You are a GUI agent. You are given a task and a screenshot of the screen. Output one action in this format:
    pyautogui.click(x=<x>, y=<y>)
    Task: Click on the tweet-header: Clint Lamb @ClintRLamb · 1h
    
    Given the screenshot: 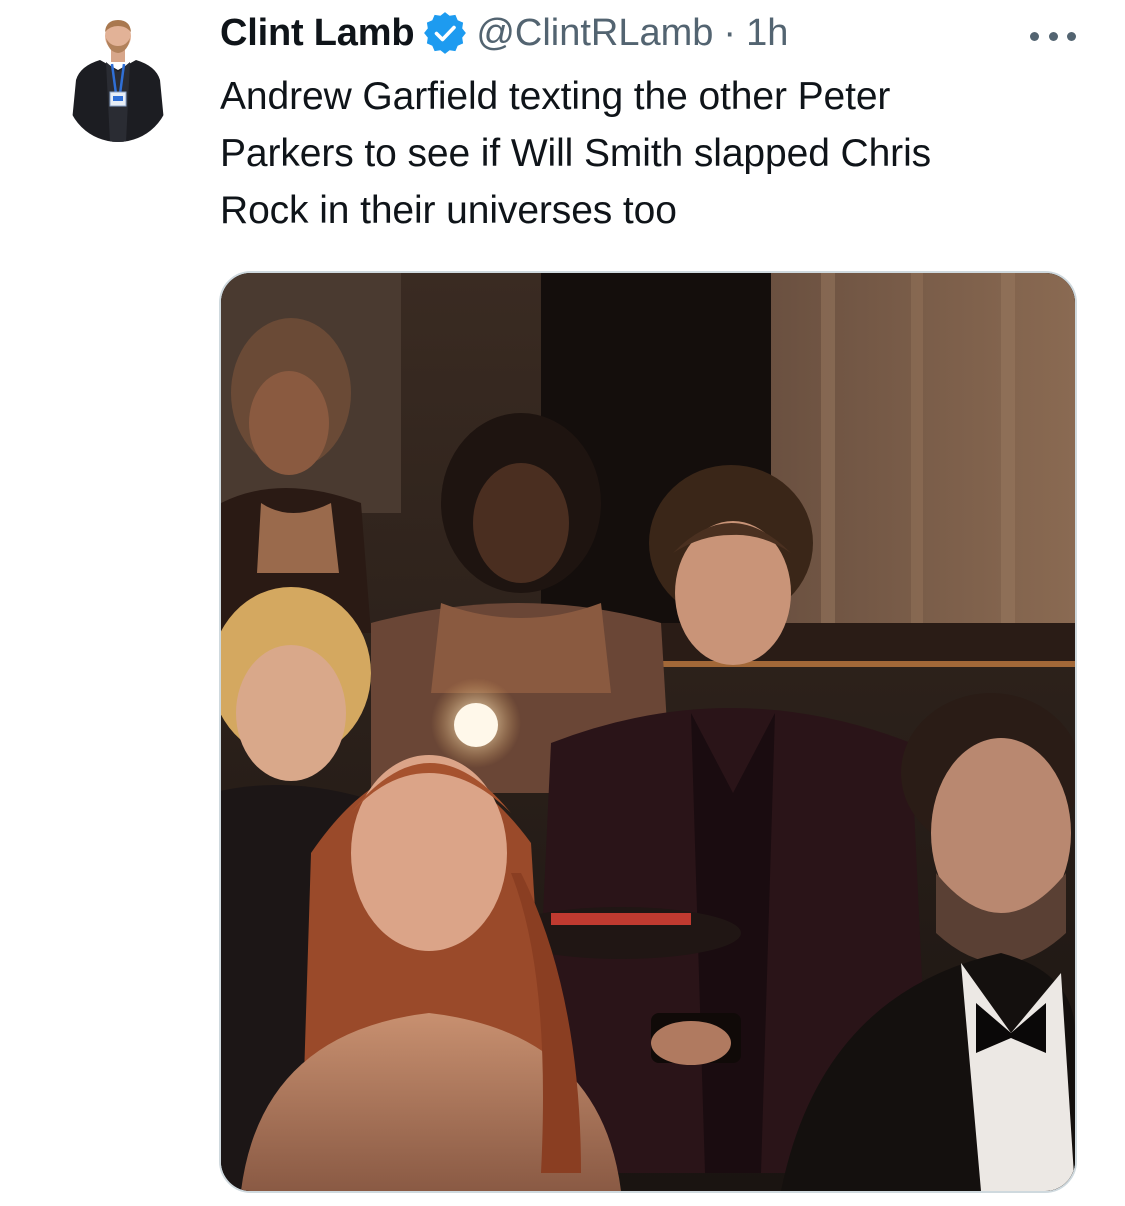 What is the action you would take?
    pyautogui.click(x=504, y=33)
    